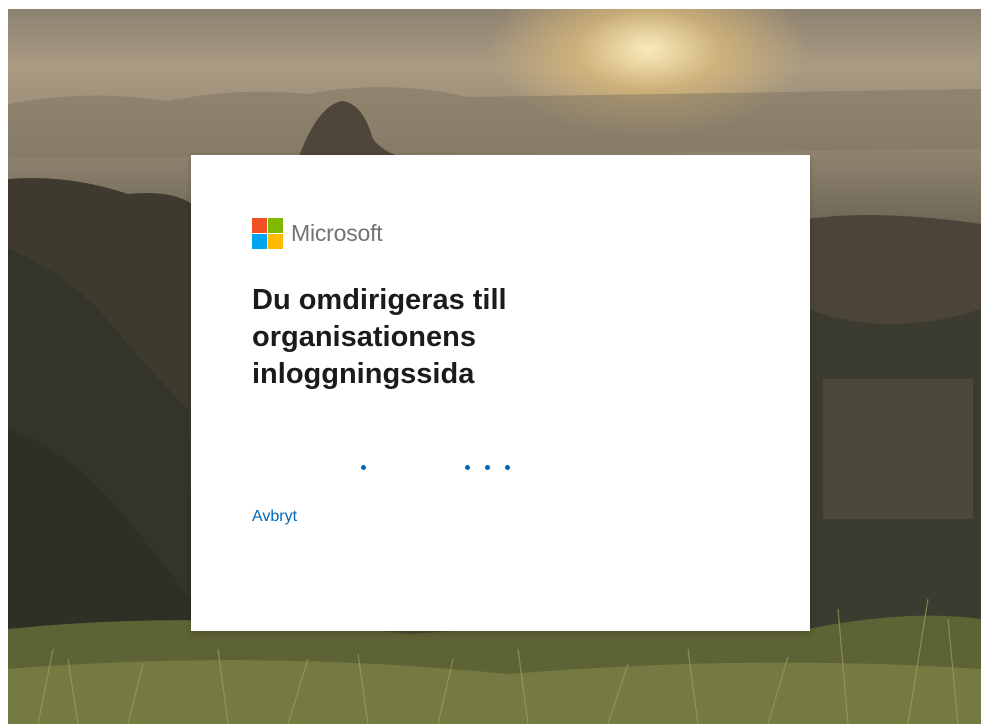 This screenshot has height=724, width=981. I want to click on microsoft-logo: Microsoft, so click(317, 233).